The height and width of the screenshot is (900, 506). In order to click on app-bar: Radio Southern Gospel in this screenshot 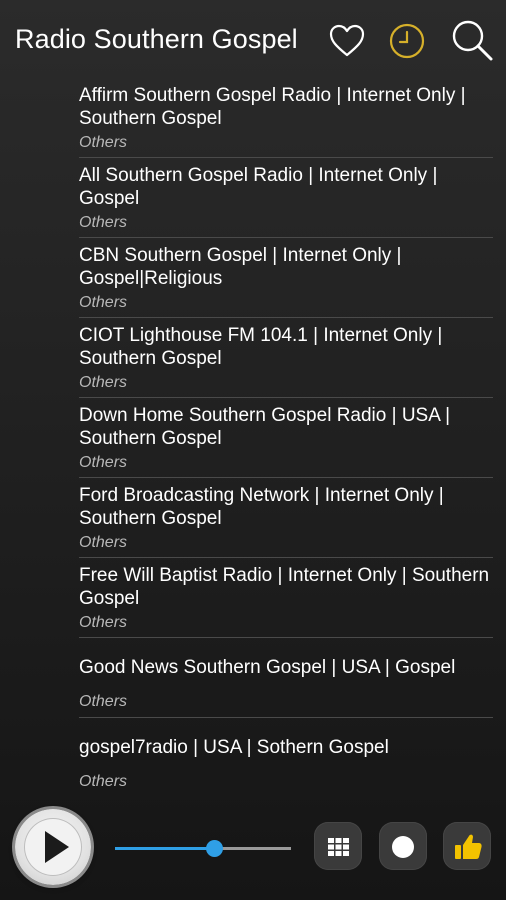, I will do `click(253, 40)`.